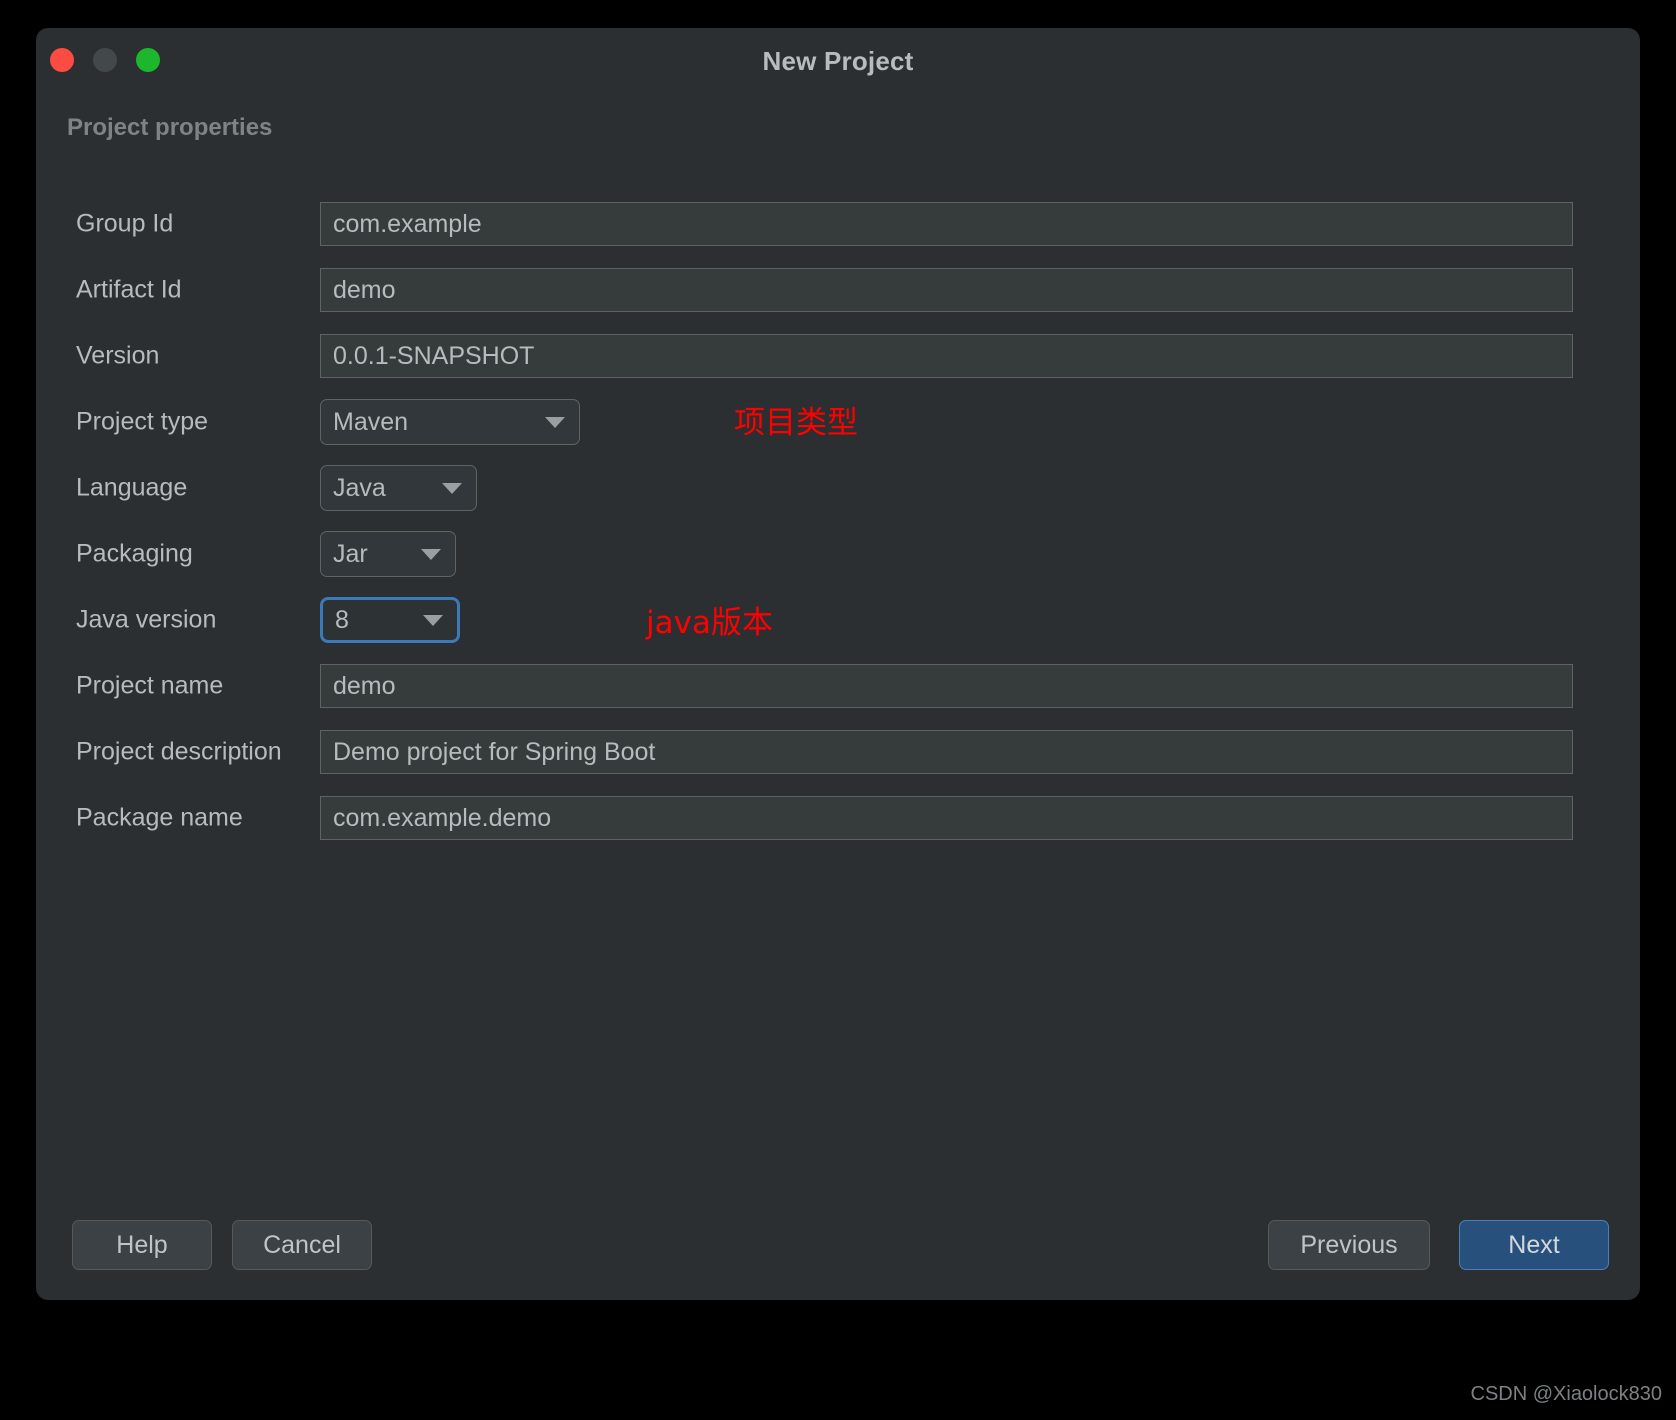 The height and width of the screenshot is (1420, 1676). Describe the element at coordinates (450, 422) in the screenshot. I see `dropdown-project-type: Maven` at that location.